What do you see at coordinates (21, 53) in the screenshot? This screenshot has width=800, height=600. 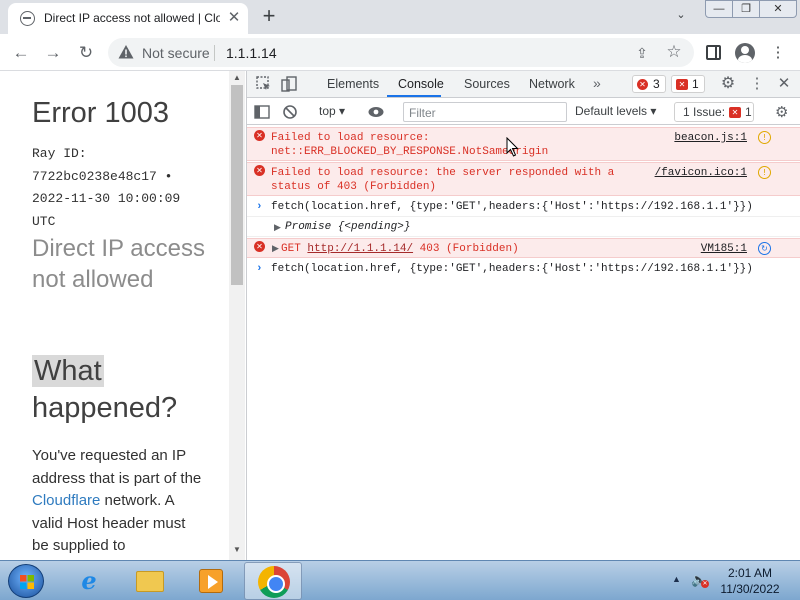 I see `back-button: ←` at bounding box center [21, 53].